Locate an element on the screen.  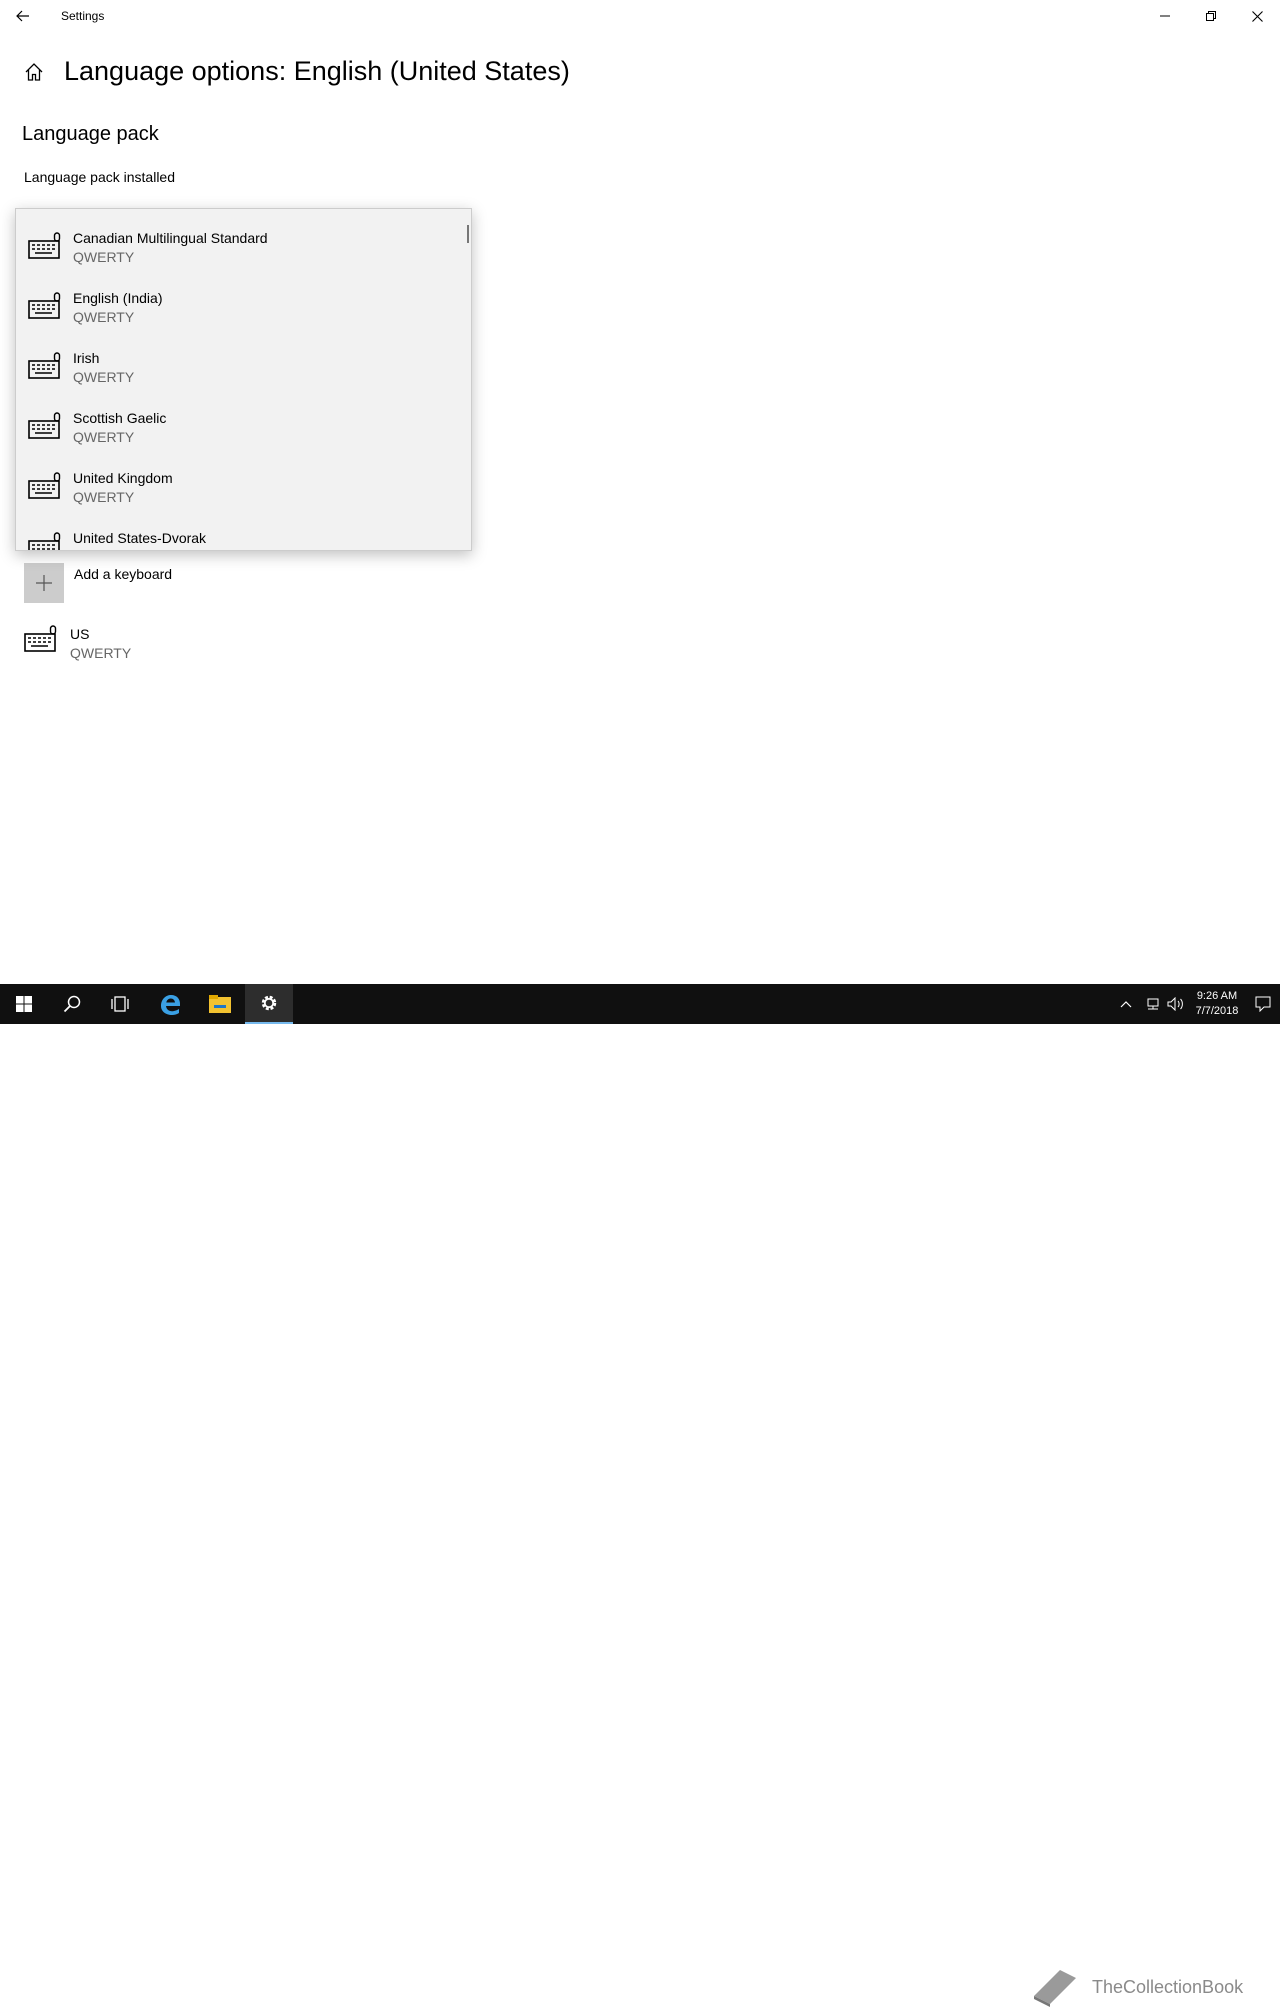
start-button is located at coordinates (24, 1004).